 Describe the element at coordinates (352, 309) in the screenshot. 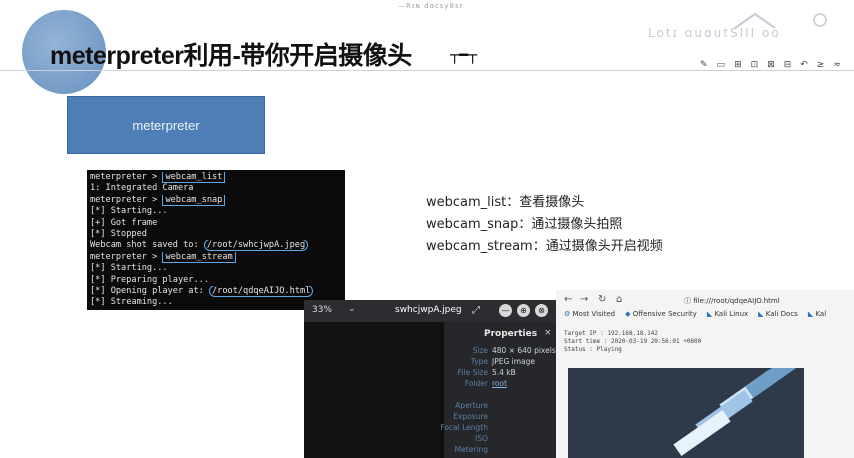

I see `chevron-down-icon: ⌄` at that location.